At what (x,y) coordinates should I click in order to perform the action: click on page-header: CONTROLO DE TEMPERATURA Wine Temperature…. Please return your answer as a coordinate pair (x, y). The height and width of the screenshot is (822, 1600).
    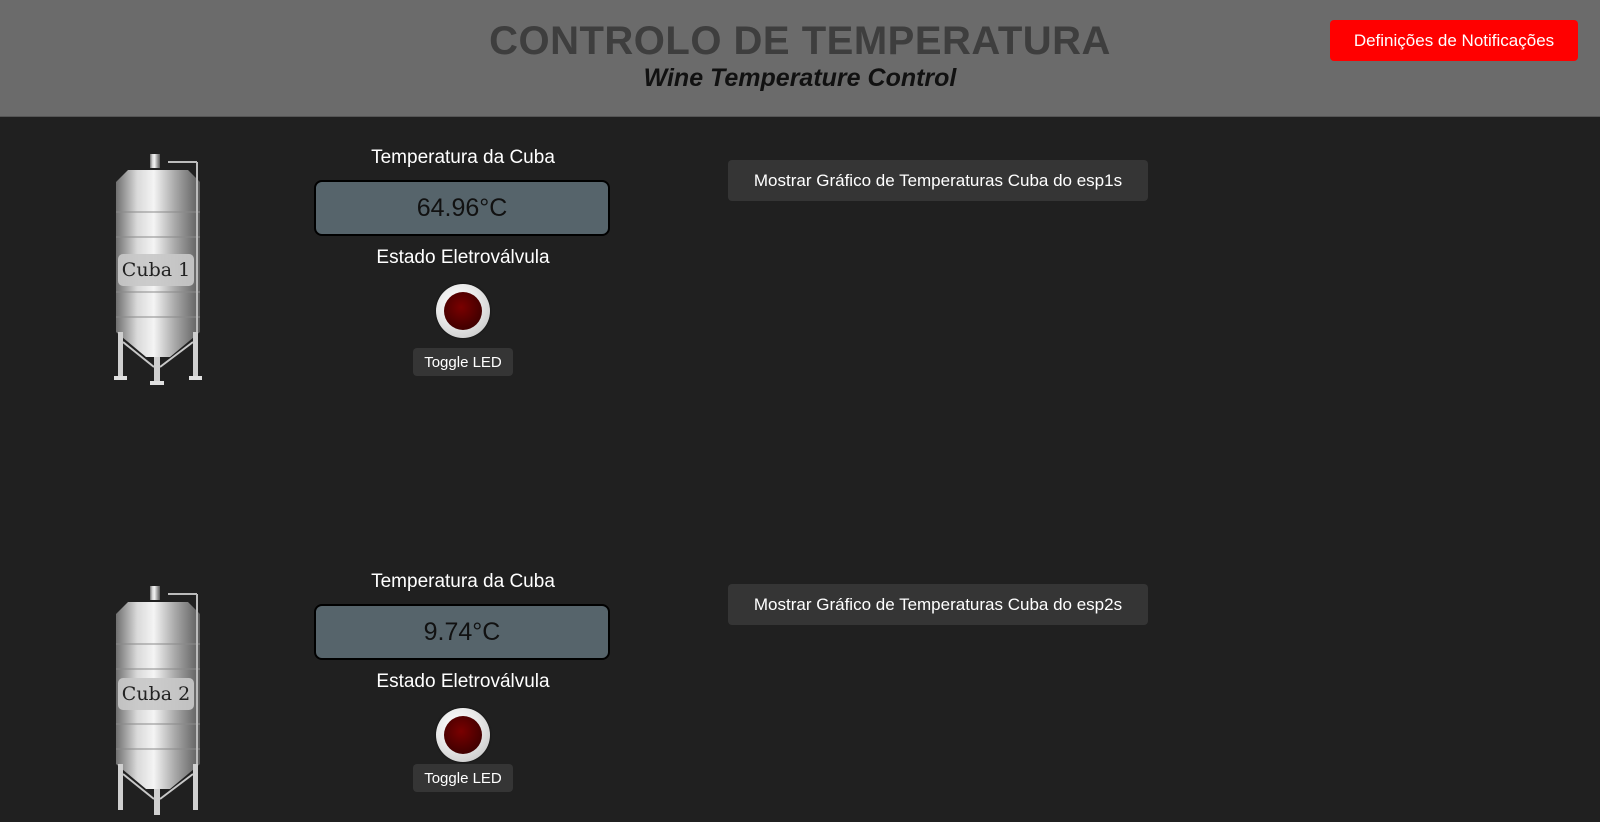
    Looking at the image, I should click on (800, 58).